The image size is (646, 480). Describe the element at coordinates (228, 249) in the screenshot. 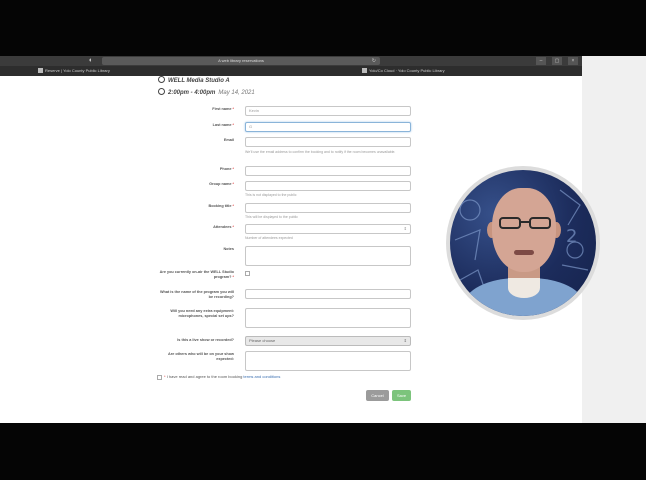

I see `notes-label: Notes` at that location.